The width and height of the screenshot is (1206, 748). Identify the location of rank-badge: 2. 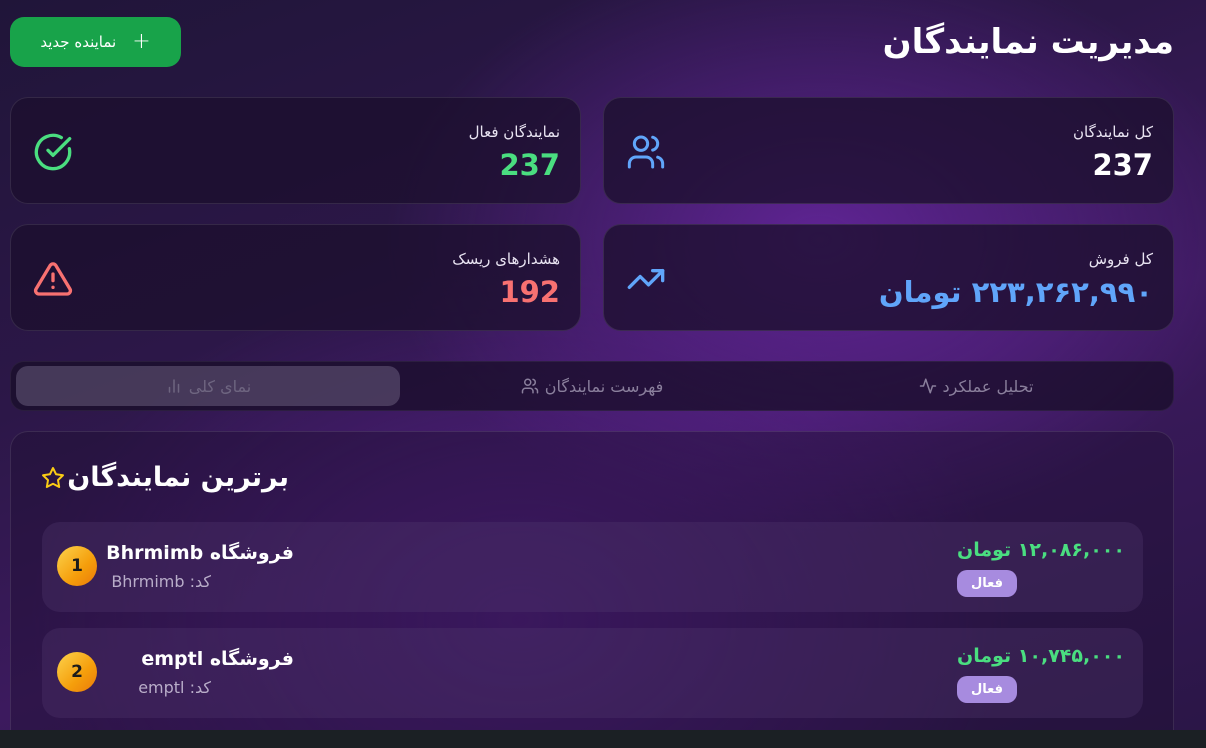
(77, 672).